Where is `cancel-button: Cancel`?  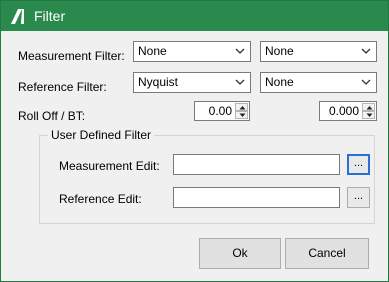 cancel-button: Cancel is located at coordinates (327, 253).